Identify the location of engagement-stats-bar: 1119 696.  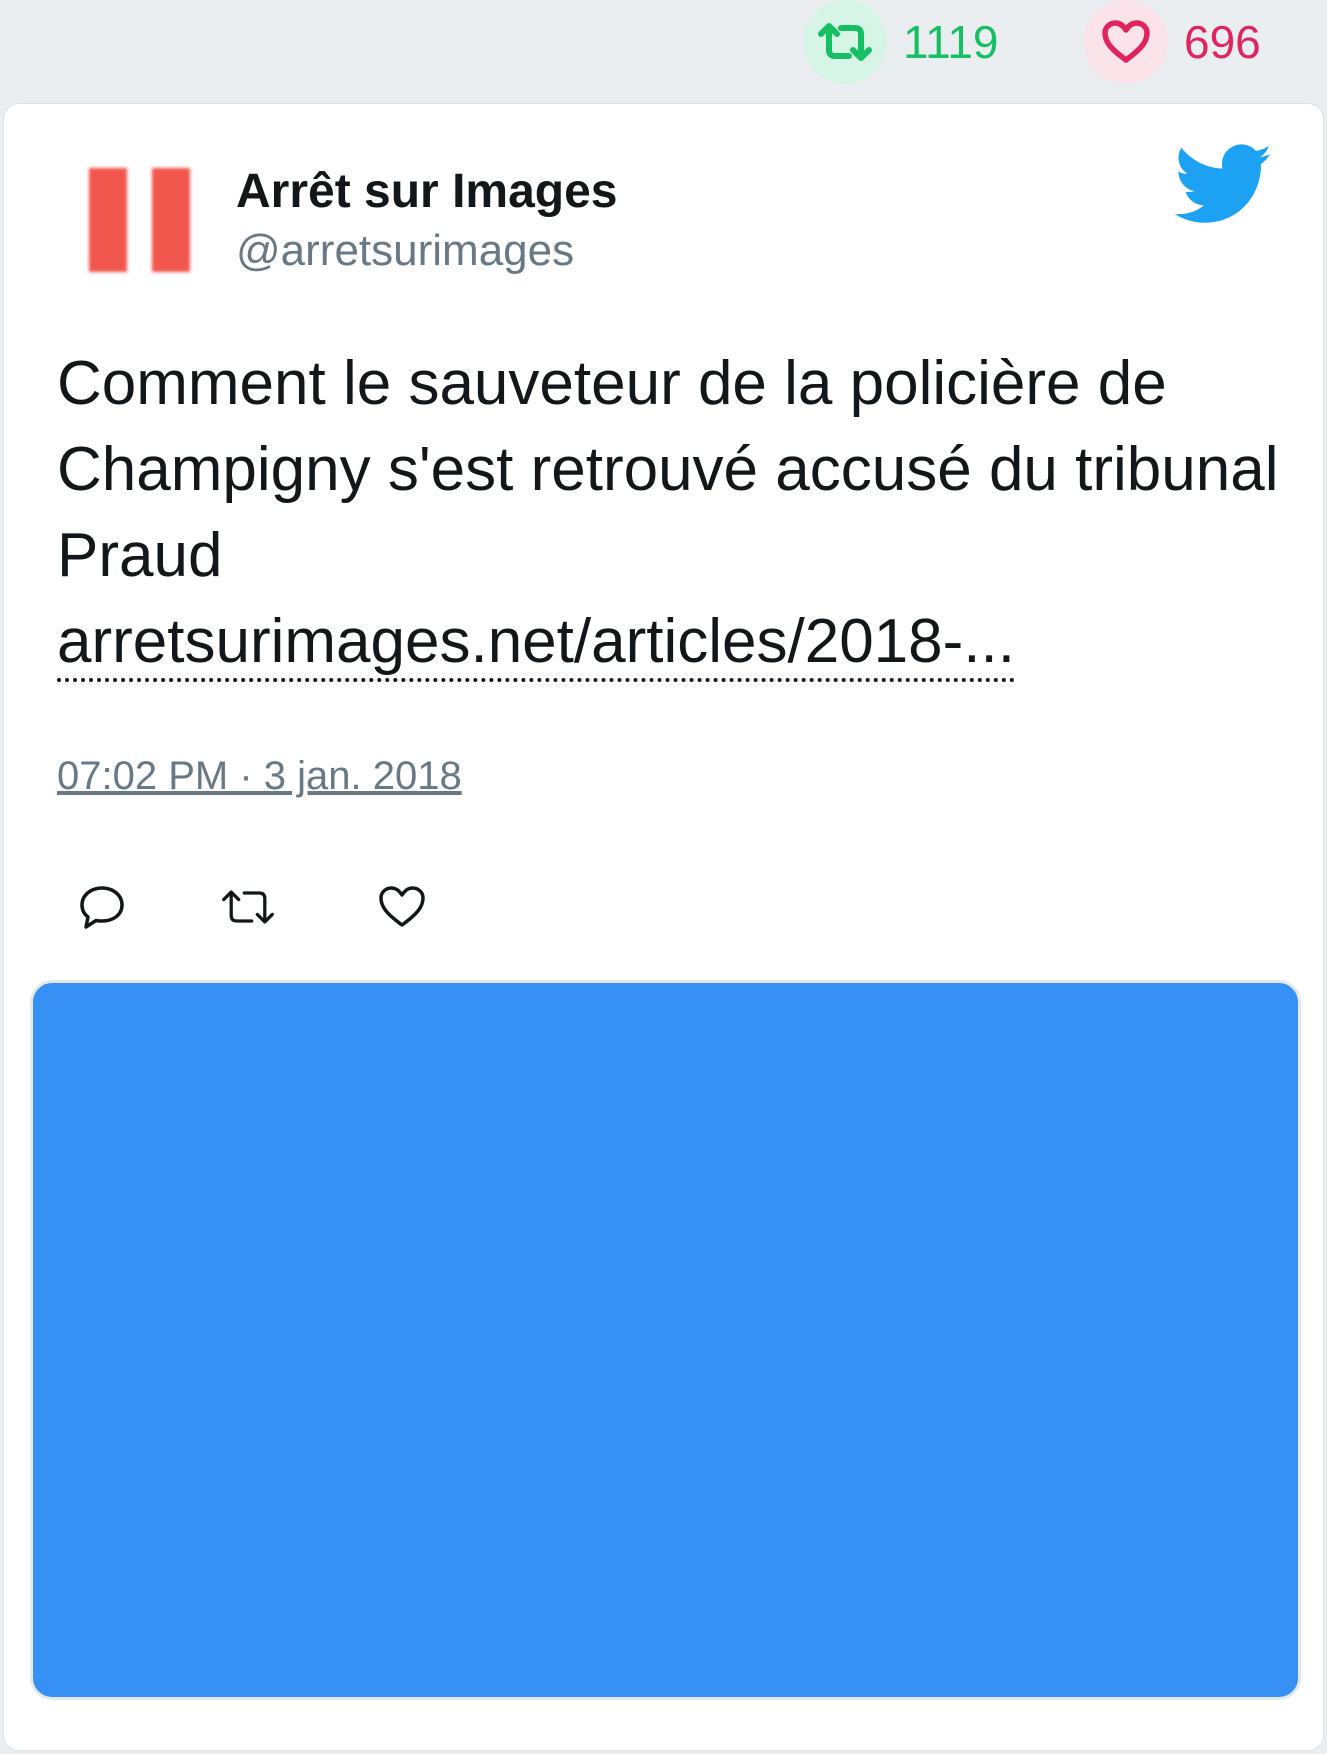
(663, 48).